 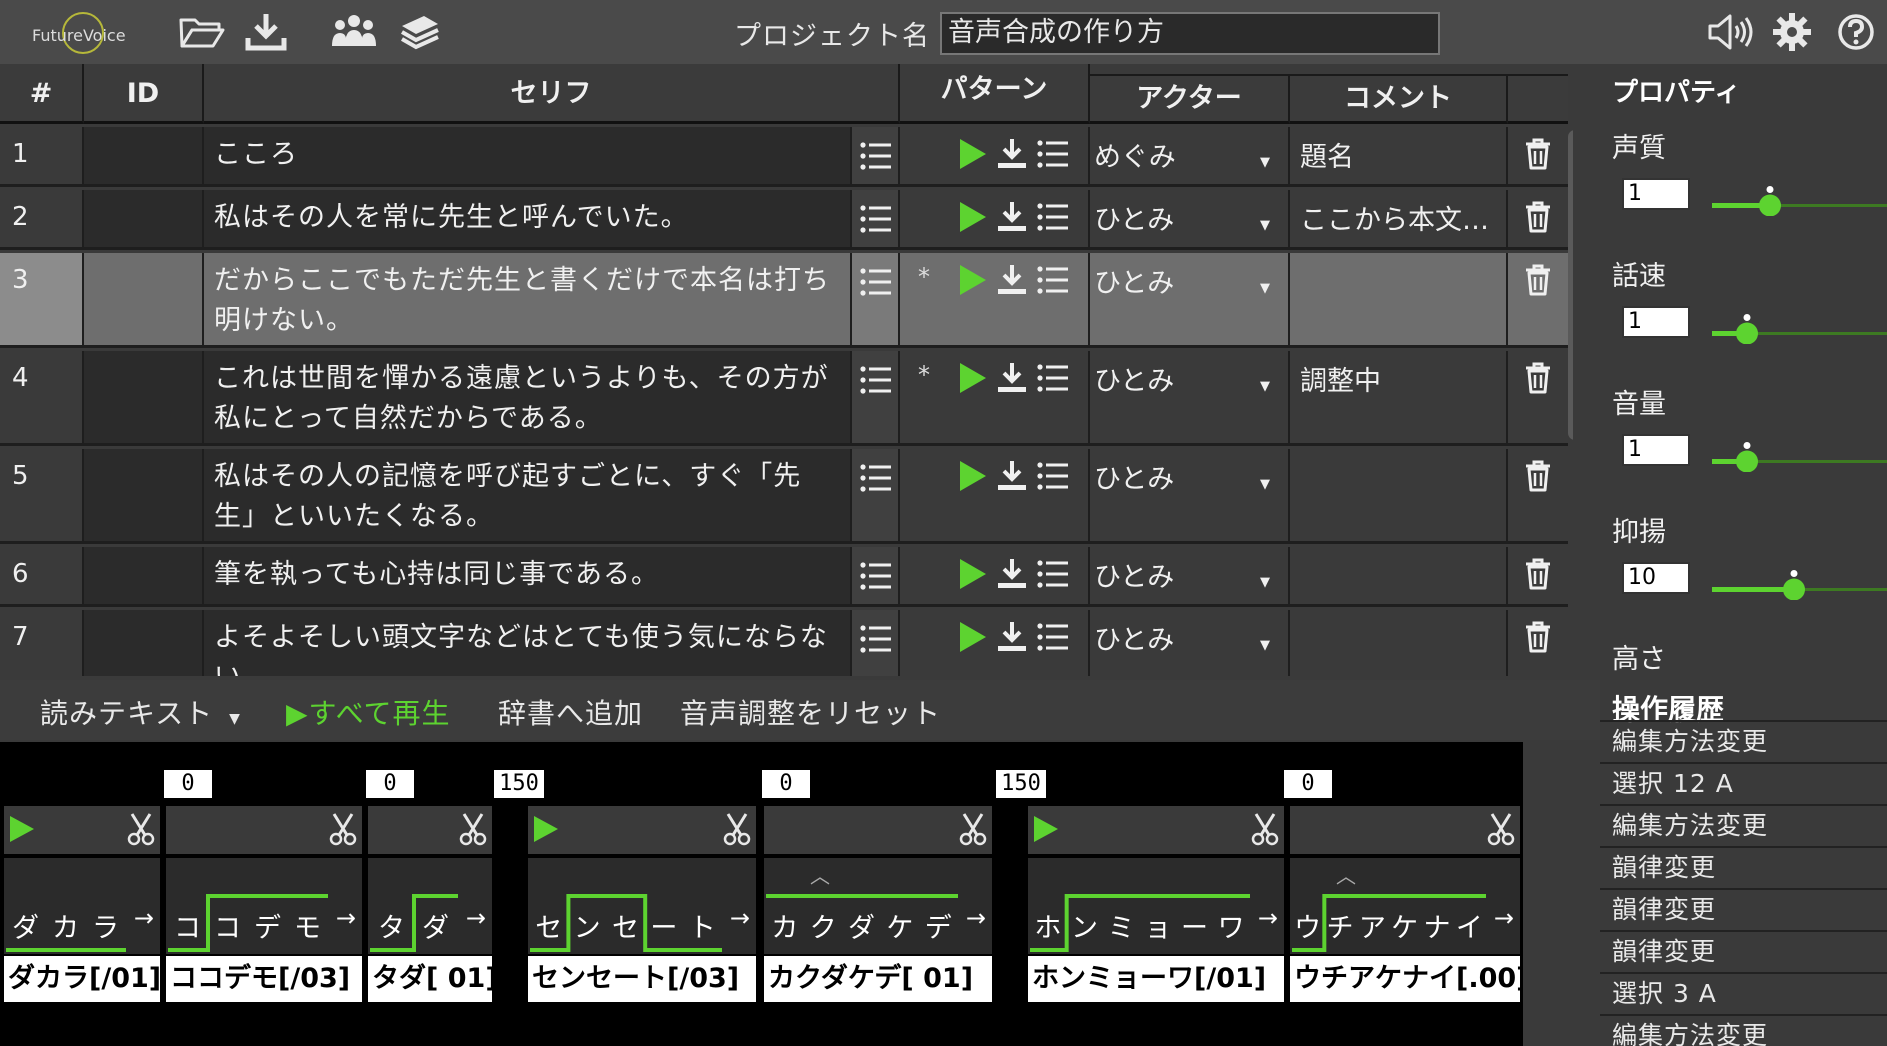 What do you see at coordinates (1399, 155) in the screenshot?
I see `comment-cell: 題名` at bounding box center [1399, 155].